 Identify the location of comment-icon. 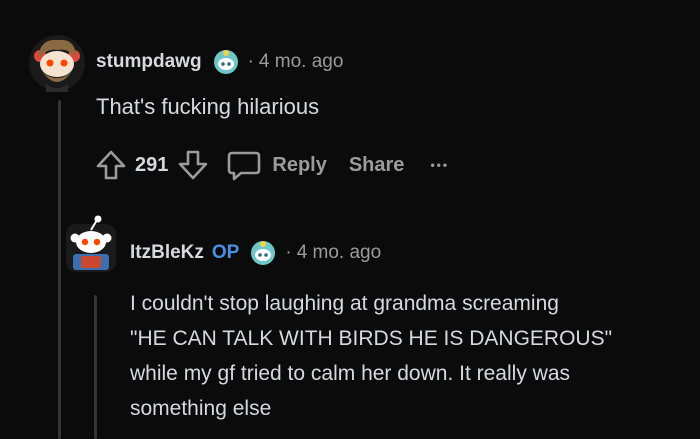
(244, 165).